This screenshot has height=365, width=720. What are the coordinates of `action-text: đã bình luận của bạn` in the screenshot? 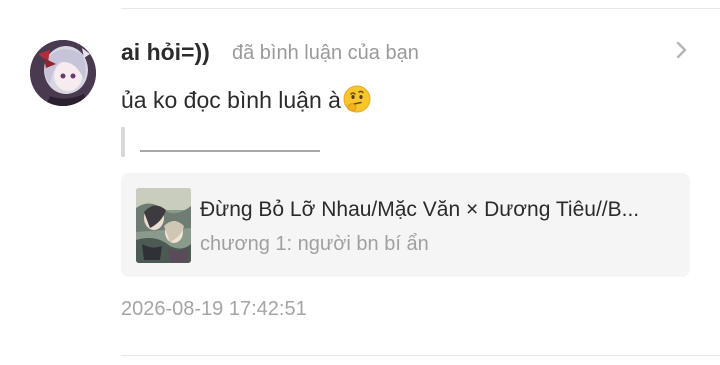 It's located at (325, 53).